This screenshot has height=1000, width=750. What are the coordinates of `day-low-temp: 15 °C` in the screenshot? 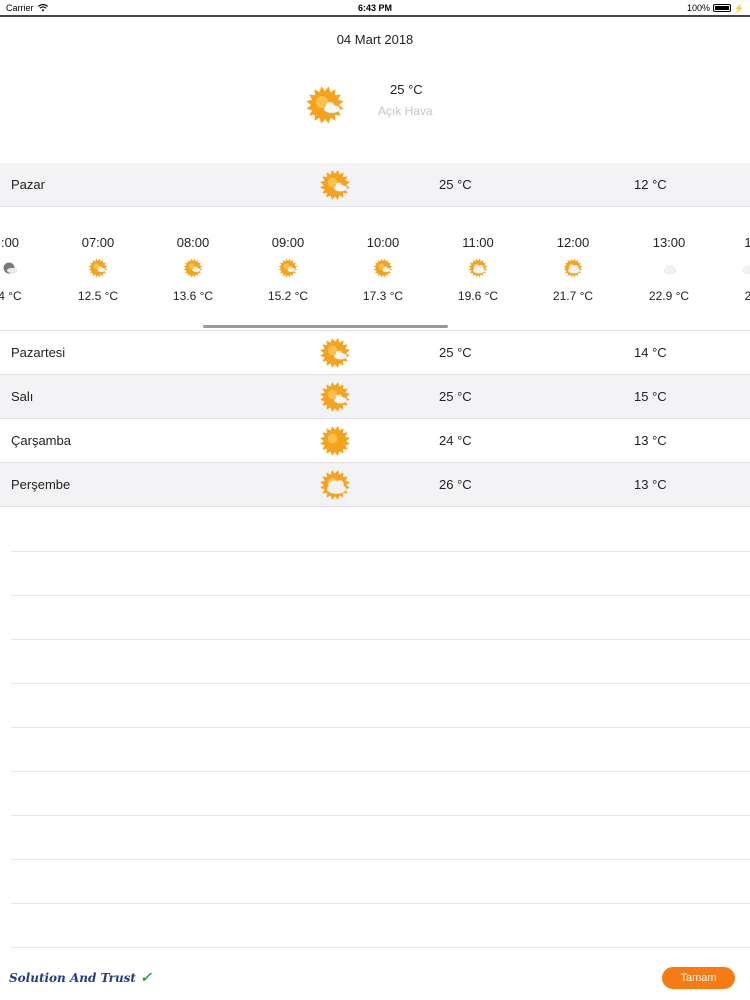 It's located at (650, 396).